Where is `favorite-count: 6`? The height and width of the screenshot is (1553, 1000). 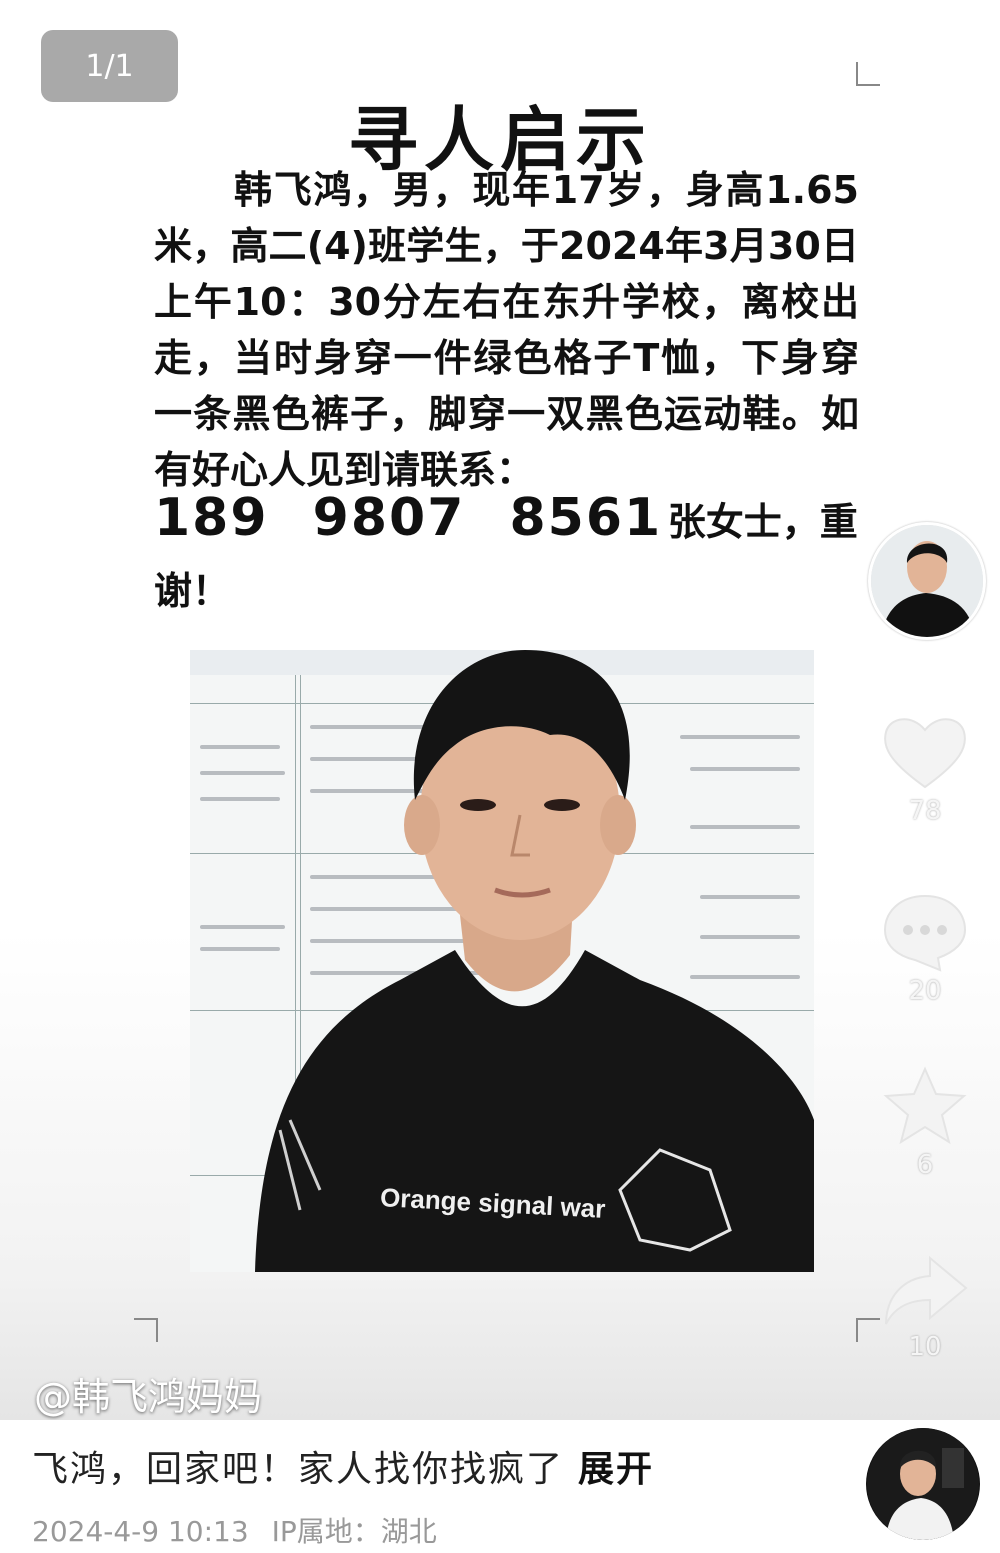
favorite-count: 6 is located at coordinates (925, 1165).